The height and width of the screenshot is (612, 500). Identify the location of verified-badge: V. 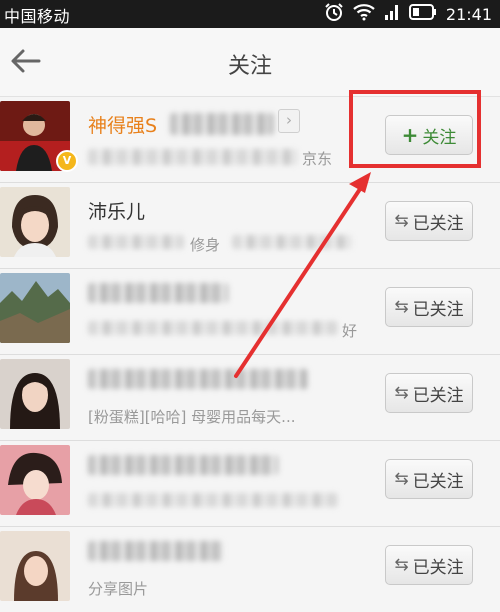
(67, 161).